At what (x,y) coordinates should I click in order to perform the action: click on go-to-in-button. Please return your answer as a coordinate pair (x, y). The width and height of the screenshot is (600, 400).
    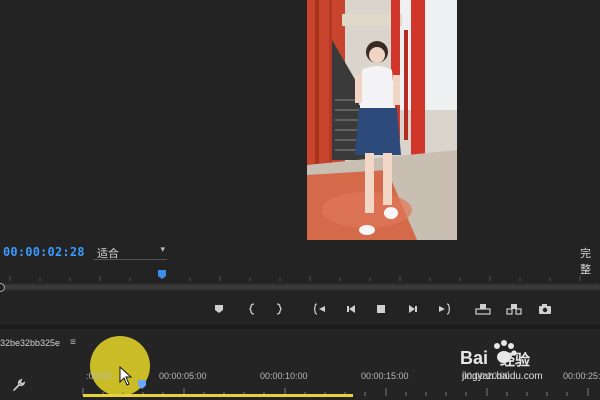
    Looking at the image, I should click on (321, 309).